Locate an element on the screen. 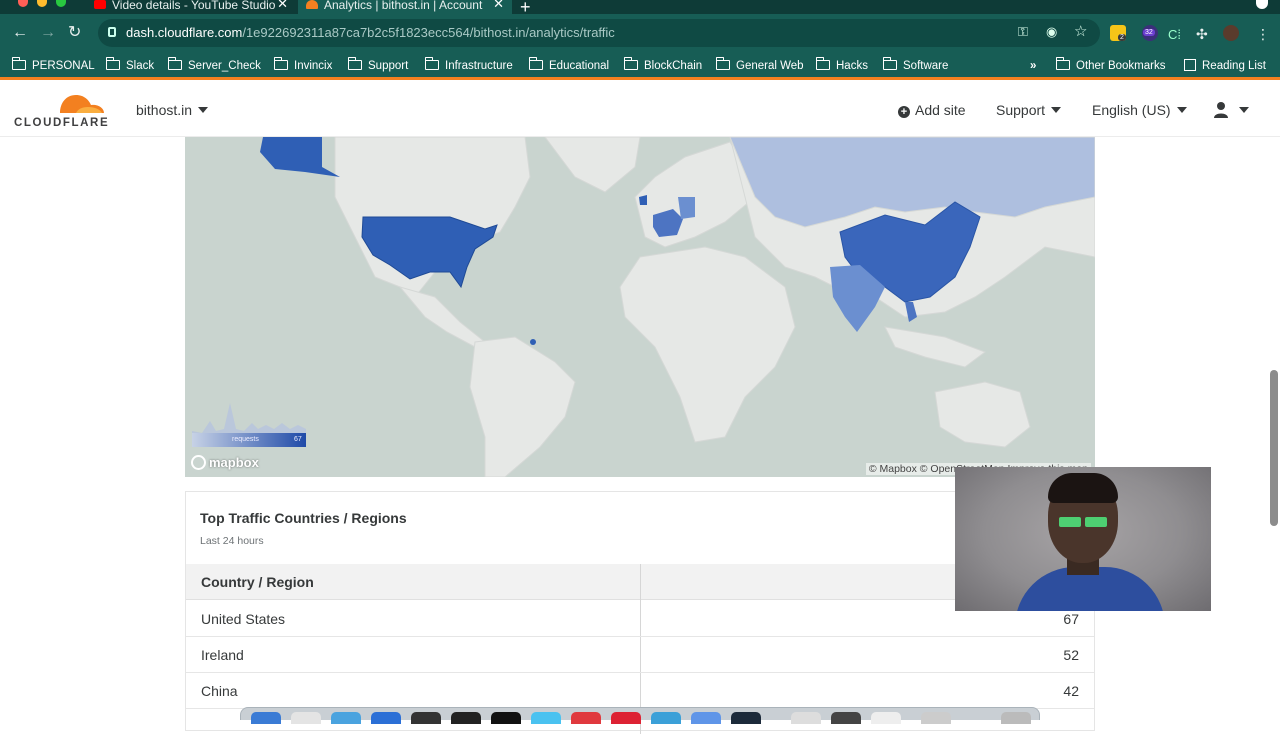  mail-icon is located at coordinates (386, 718).